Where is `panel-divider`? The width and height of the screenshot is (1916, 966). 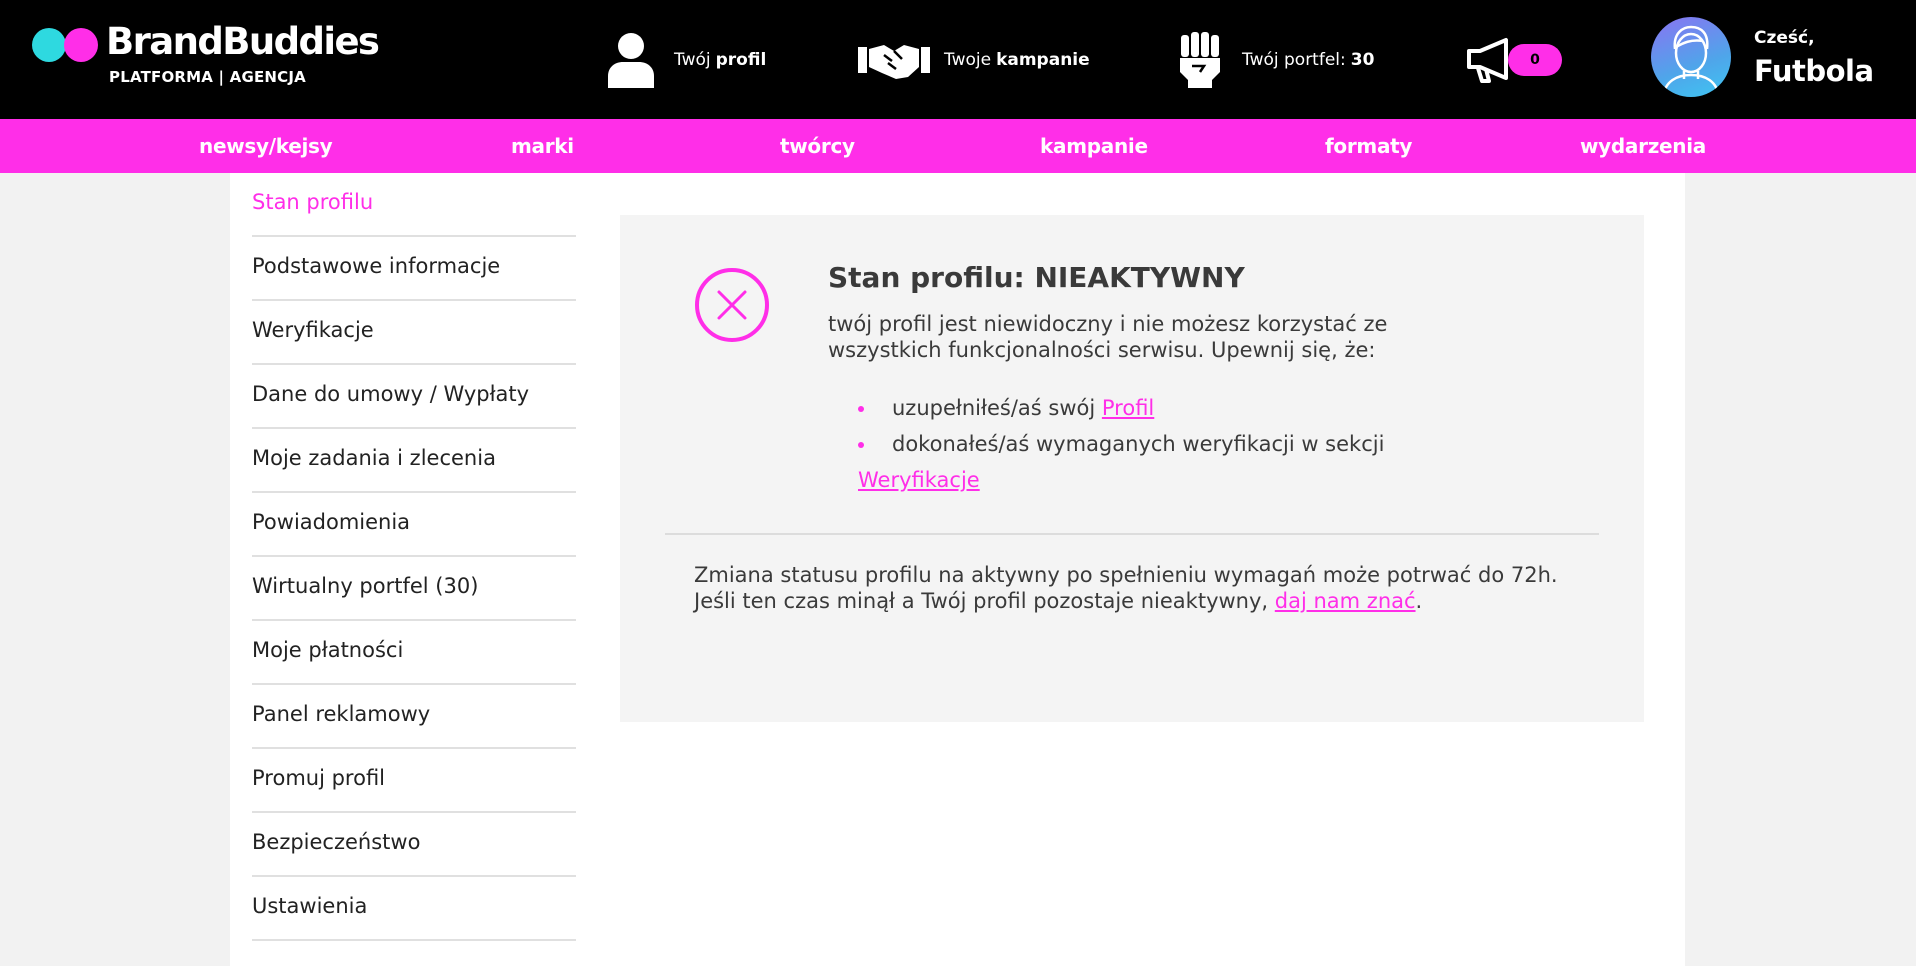
panel-divider is located at coordinates (1132, 534).